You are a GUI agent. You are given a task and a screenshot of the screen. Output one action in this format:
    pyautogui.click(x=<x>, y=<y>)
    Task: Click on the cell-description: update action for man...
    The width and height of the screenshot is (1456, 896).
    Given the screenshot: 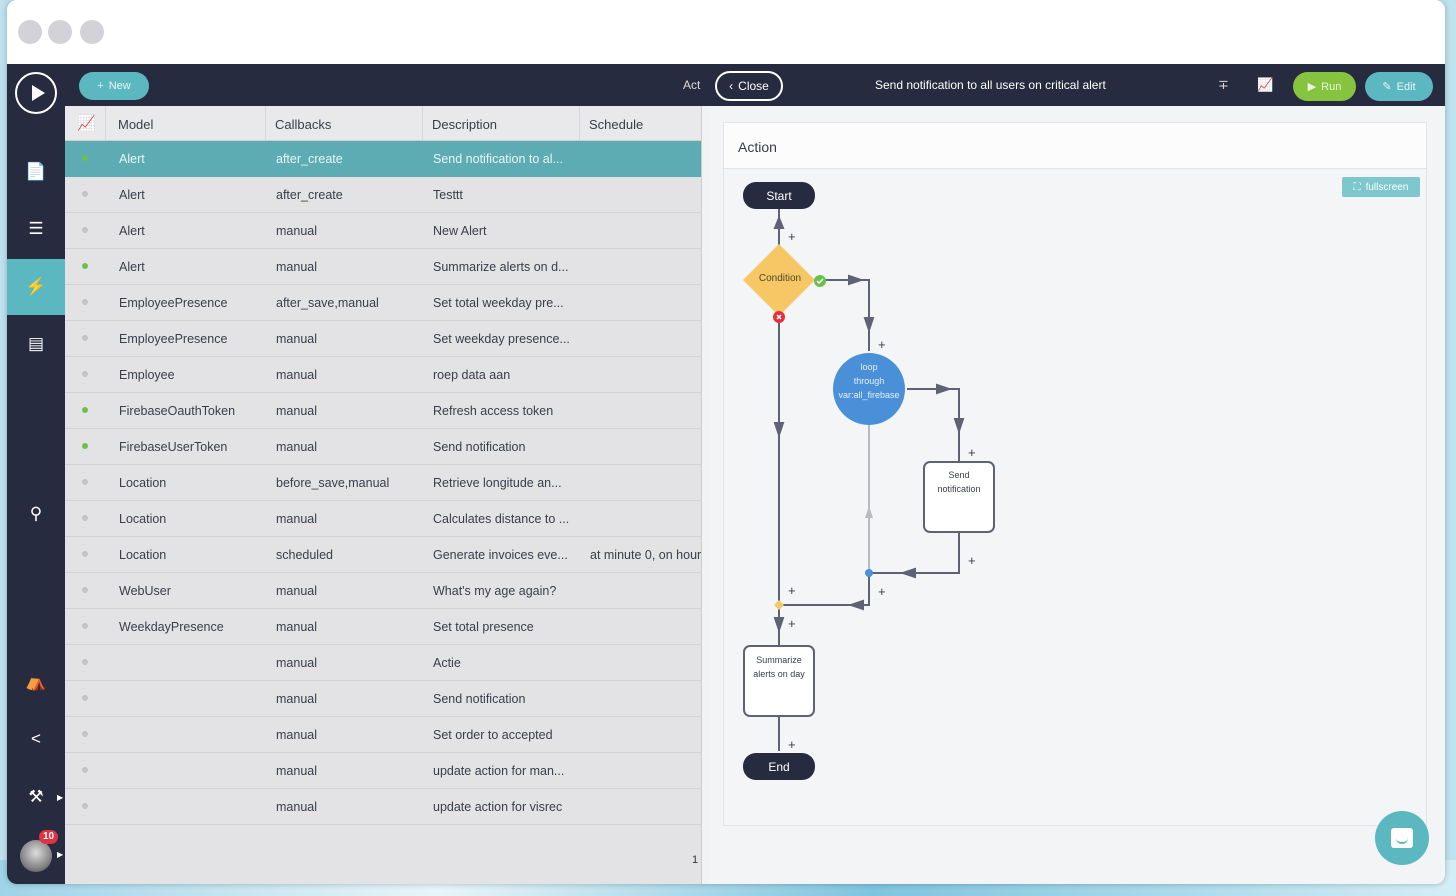 What is the action you would take?
    pyautogui.click(x=499, y=771)
    